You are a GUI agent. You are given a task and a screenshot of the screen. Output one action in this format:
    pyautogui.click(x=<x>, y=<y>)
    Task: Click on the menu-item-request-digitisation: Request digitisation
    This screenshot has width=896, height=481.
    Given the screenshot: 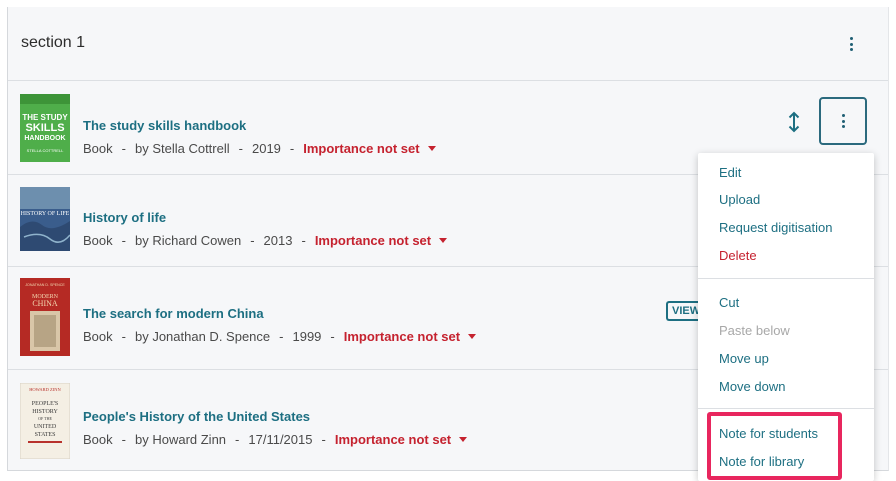 What is the action you would take?
    pyautogui.click(x=775, y=227)
    